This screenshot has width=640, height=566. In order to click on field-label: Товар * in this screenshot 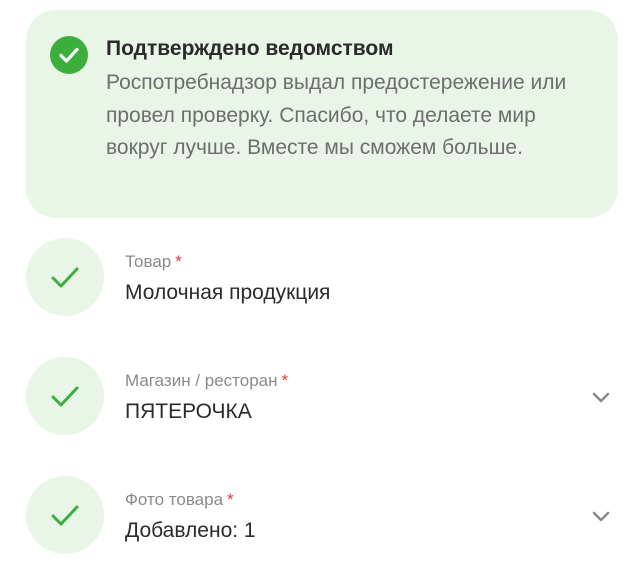, I will do `click(153, 262)`.